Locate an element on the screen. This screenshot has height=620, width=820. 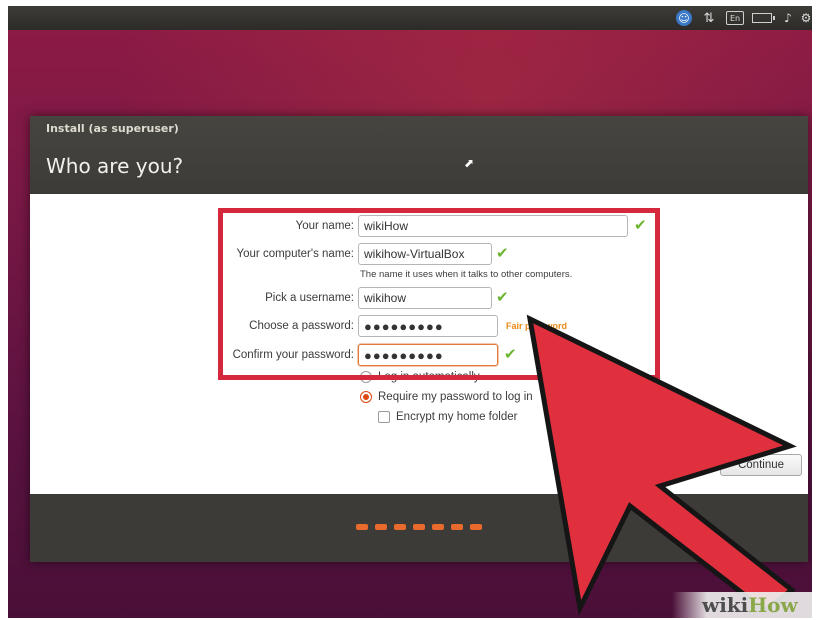
wikihow-watermark: wikiHow is located at coordinates (742, 605).